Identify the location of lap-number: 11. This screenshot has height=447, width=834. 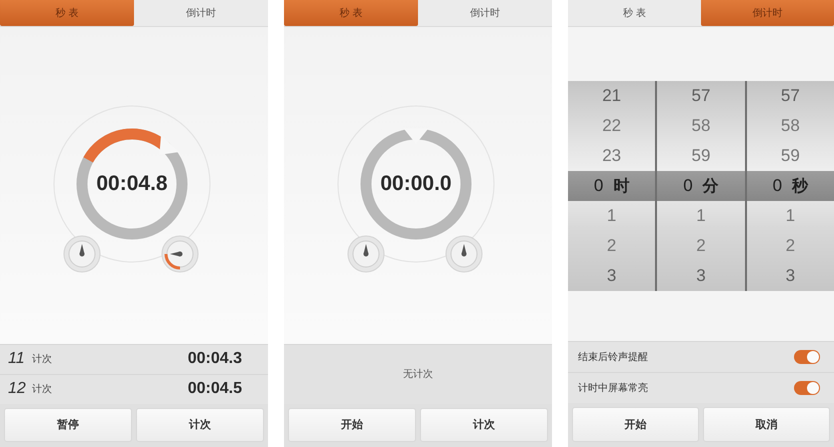
(17, 359).